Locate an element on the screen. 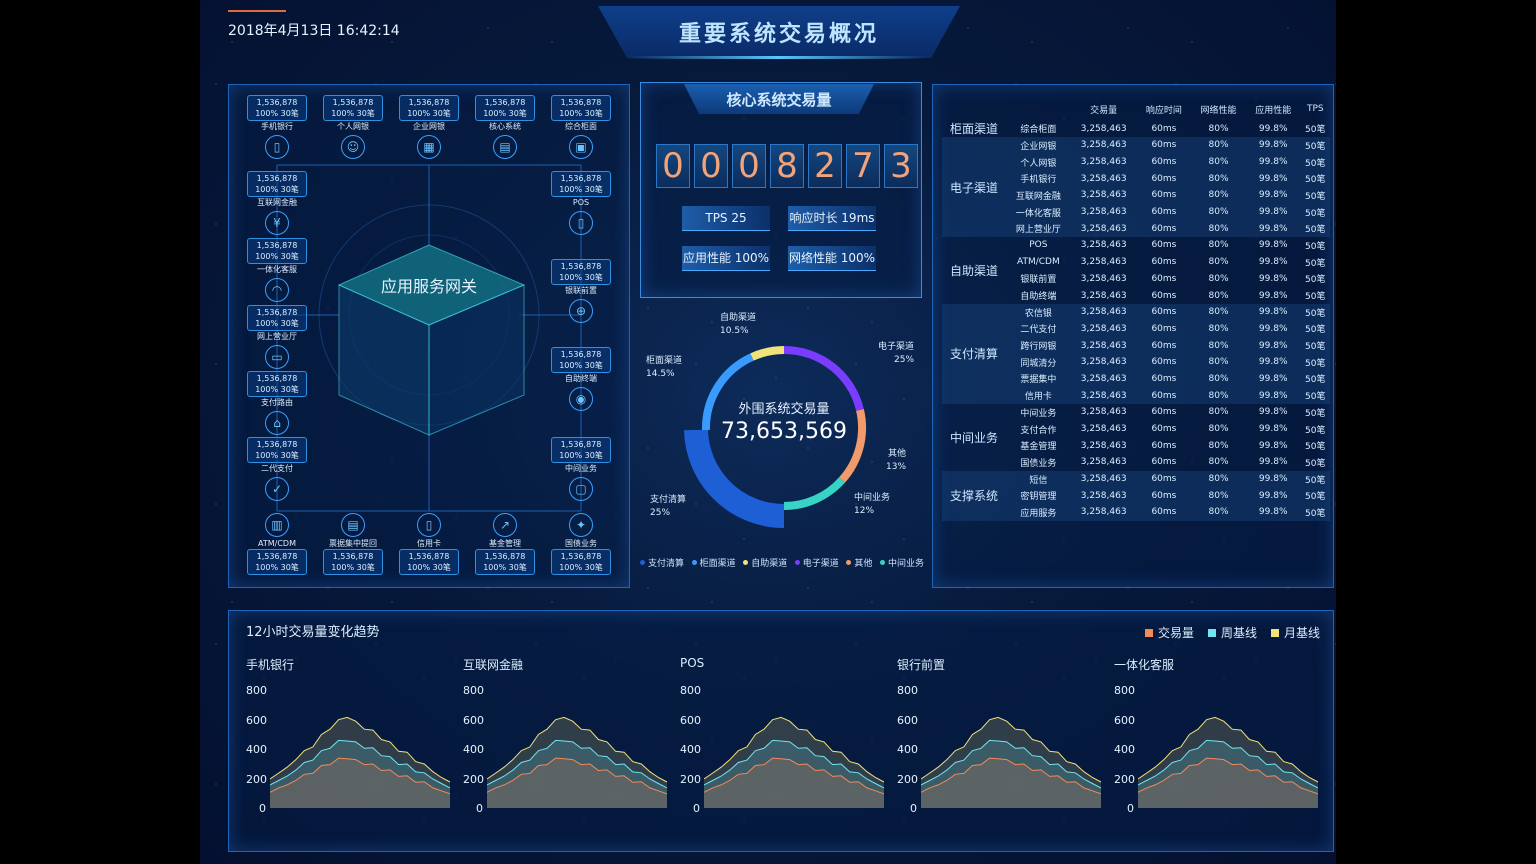  legend-item: 交易量 is located at coordinates (1169, 632).